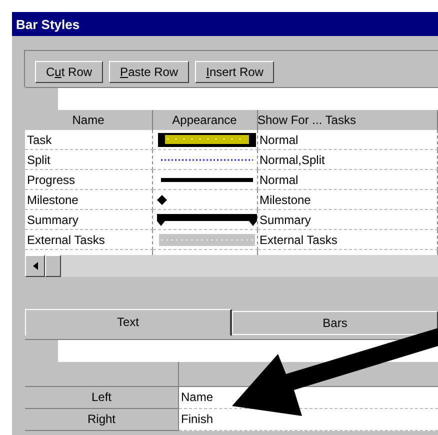 The height and width of the screenshot is (435, 438). What do you see at coordinates (206, 220) in the screenshot?
I see `summary-bar-icon` at bounding box center [206, 220].